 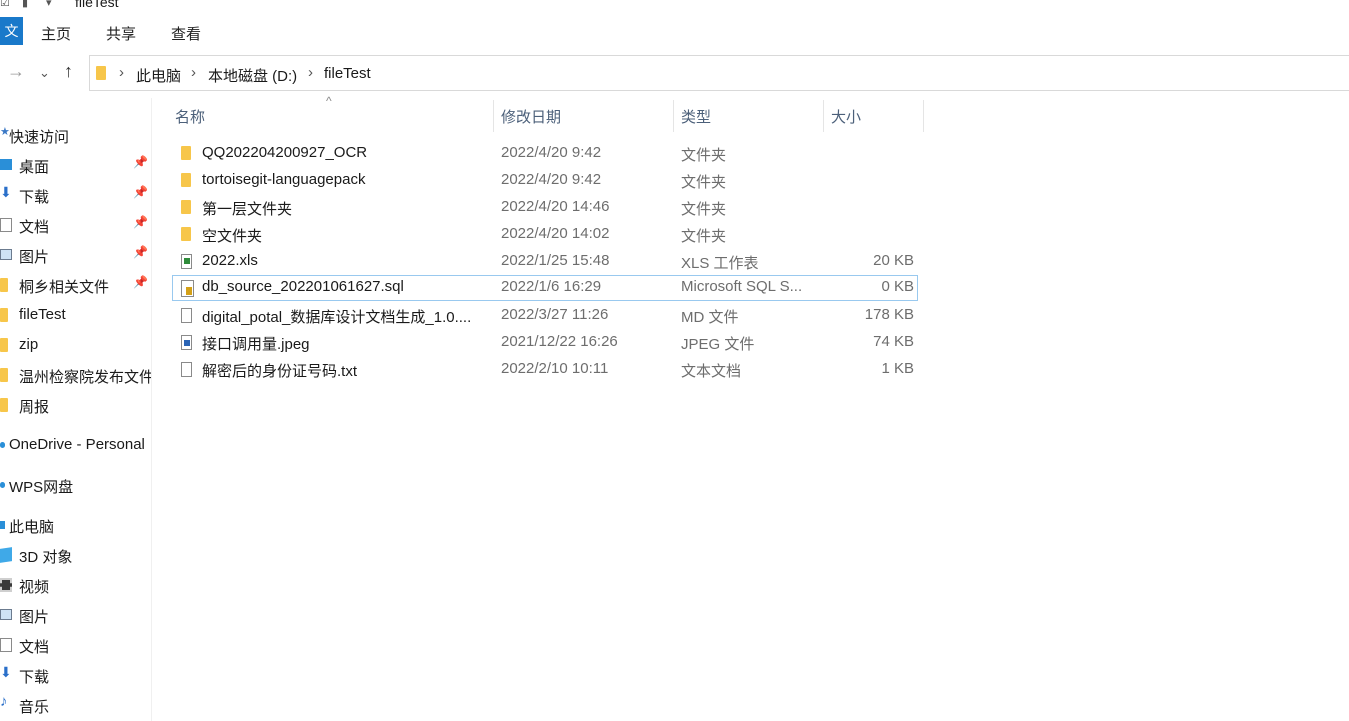 What do you see at coordinates (75, 525) in the screenshot?
I see `sidebar-item-this-pc: 此电脑` at bounding box center [75, 525].